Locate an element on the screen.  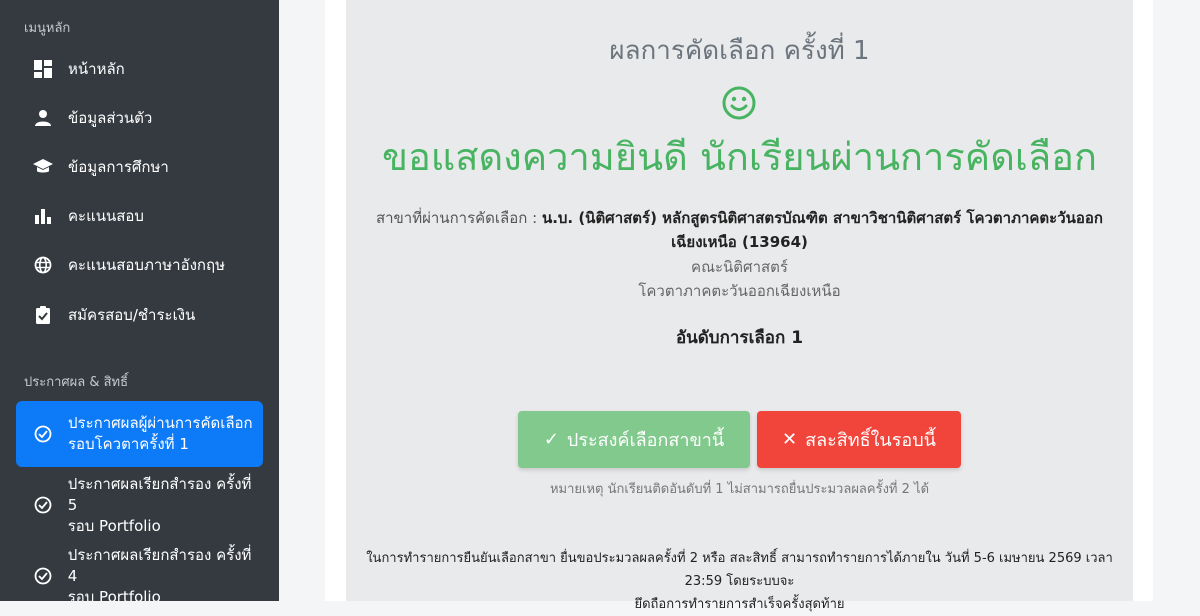
bar-chart-icon is located at coordinates (43, 216).